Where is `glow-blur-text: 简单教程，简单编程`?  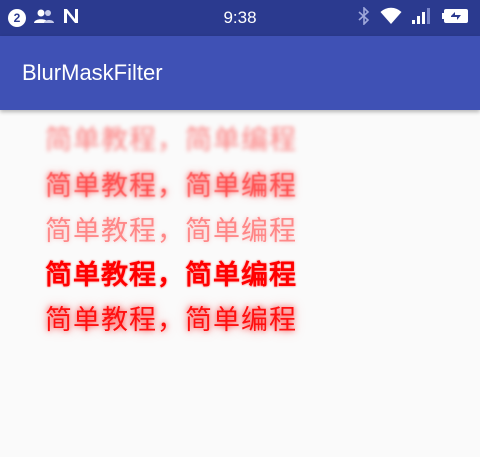 glow-blur-text: 简单教程，简单编程 is located at coordinates (171, 320).